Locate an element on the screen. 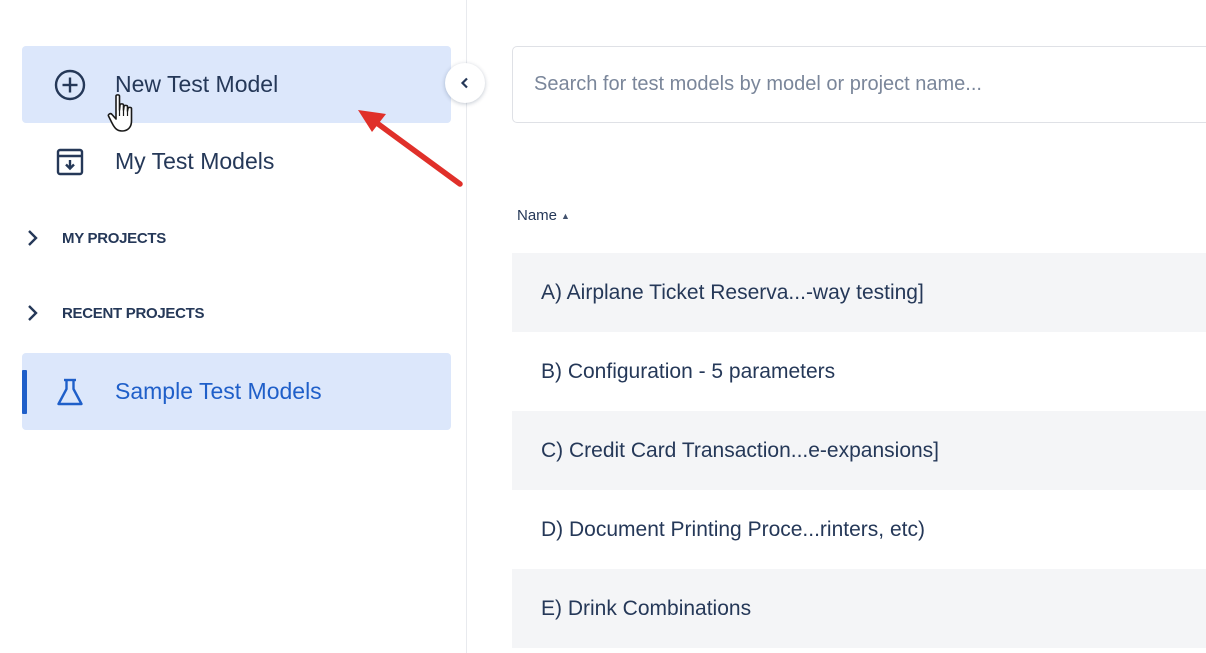 The image size is (1206, 653). collapse-sidebar-button is located at coordinates (465, 83).